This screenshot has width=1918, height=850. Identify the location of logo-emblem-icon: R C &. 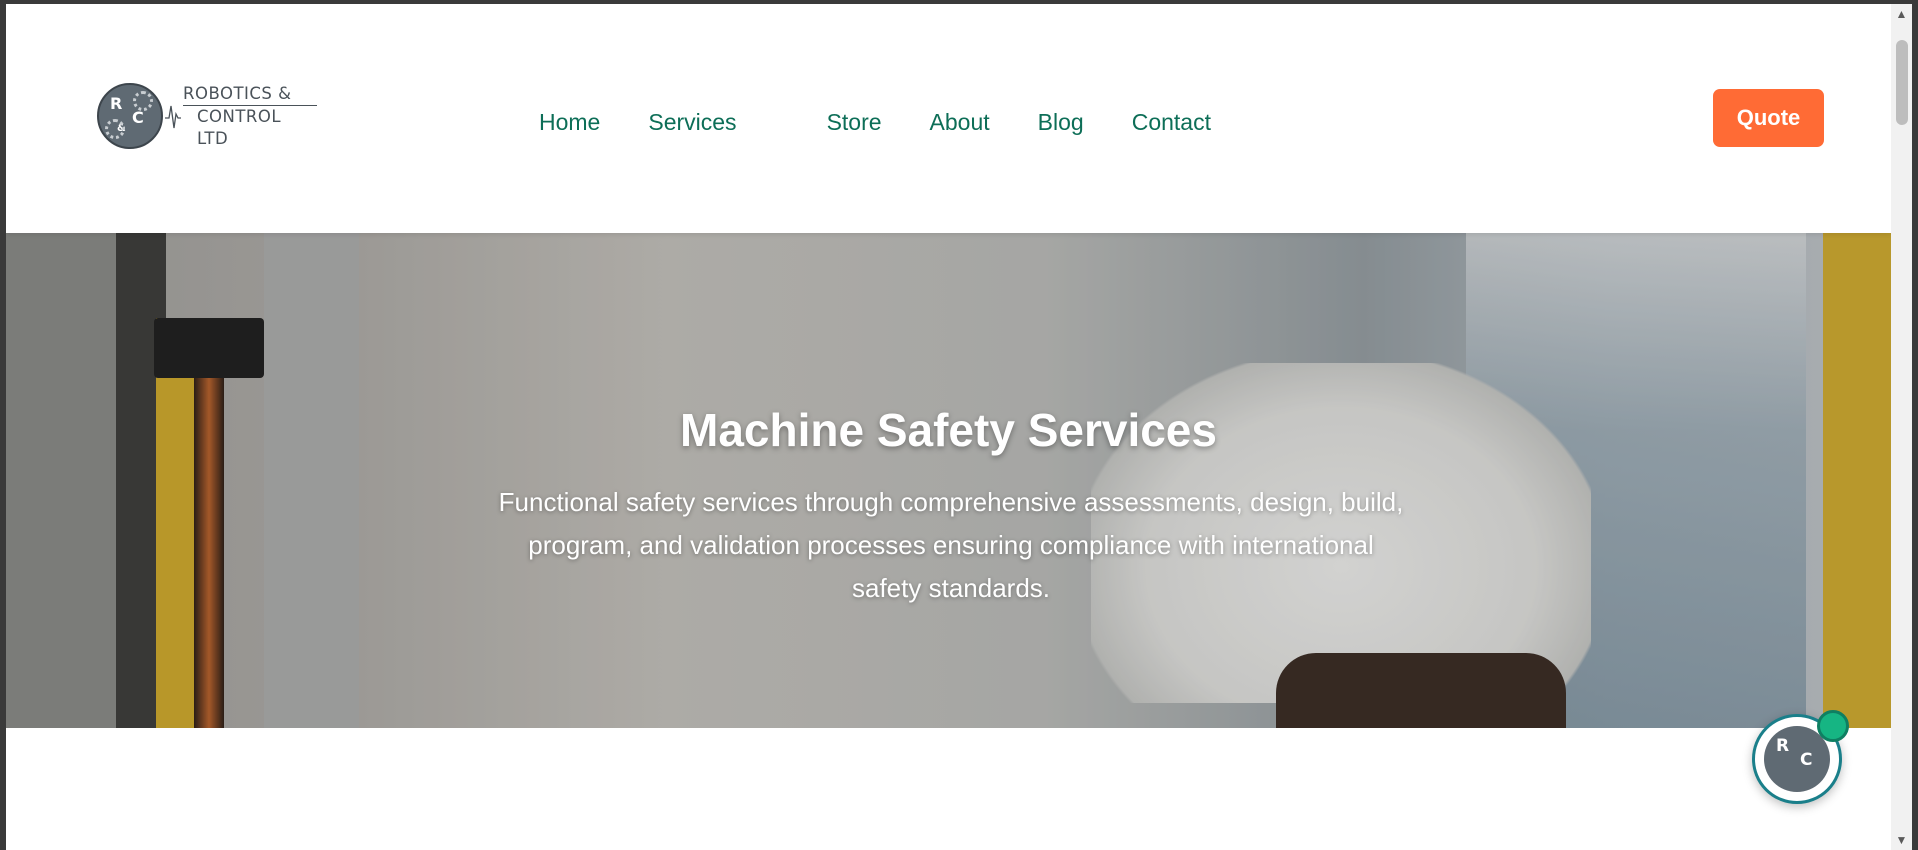
(130, 116).